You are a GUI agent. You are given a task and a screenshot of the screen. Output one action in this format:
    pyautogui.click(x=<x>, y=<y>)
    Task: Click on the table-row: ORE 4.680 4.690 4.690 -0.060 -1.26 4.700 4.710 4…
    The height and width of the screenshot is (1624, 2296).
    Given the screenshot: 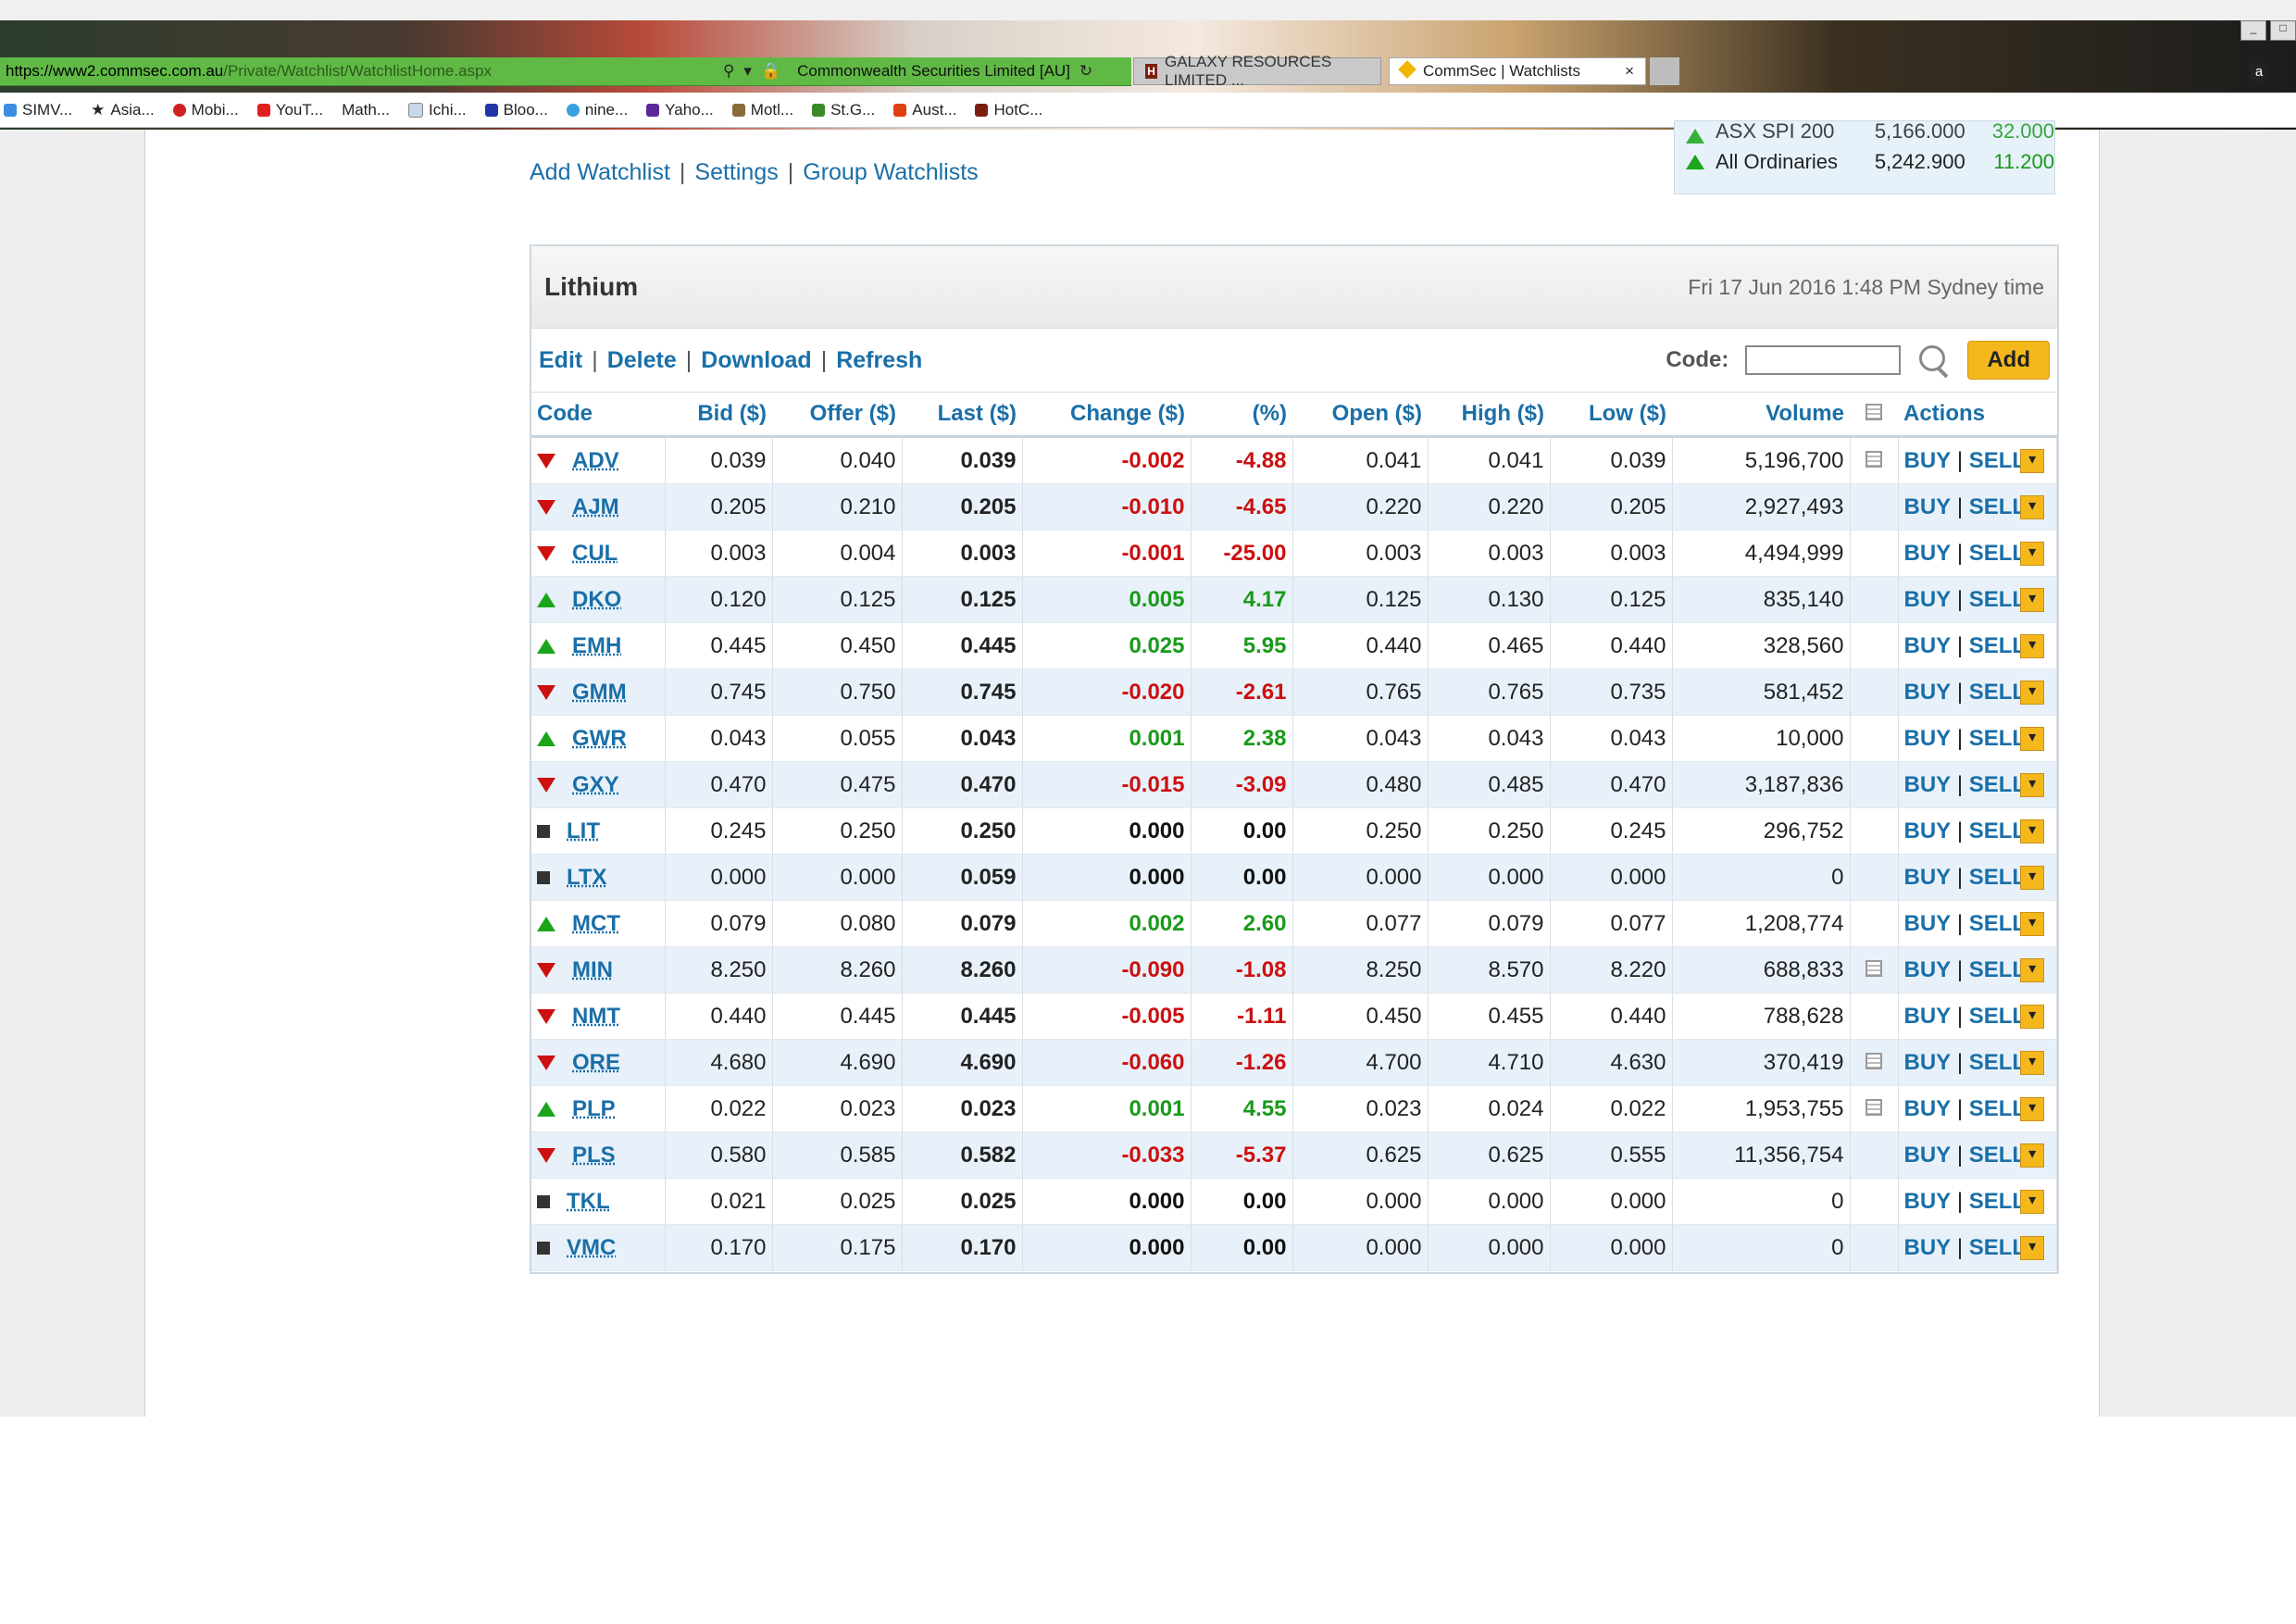 What is the action you would take?
    pyautogui.click(x=1294, y=1062)
    